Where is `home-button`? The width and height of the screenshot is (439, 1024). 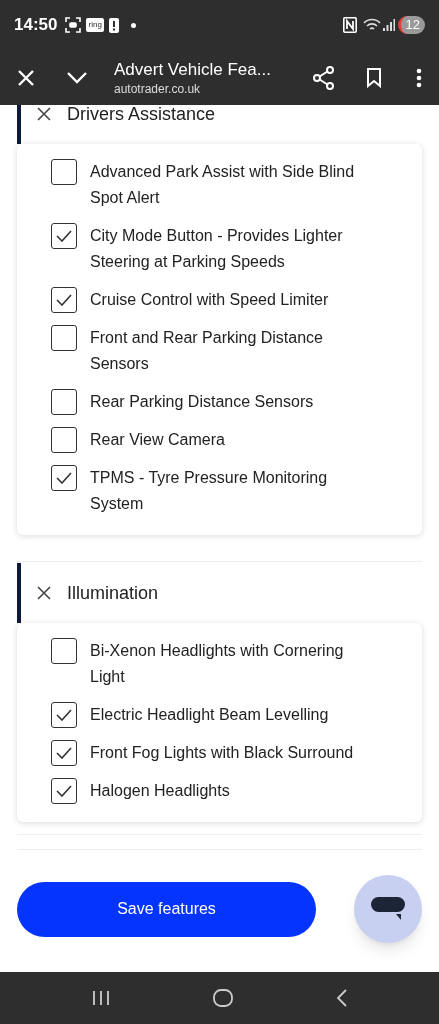 home-button is located at coordinates (222, 998).